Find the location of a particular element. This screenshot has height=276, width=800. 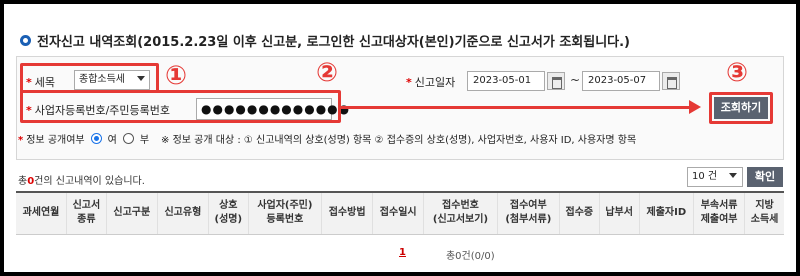

table-header-cell: 접수일시 is located at coordinates (398, 213).